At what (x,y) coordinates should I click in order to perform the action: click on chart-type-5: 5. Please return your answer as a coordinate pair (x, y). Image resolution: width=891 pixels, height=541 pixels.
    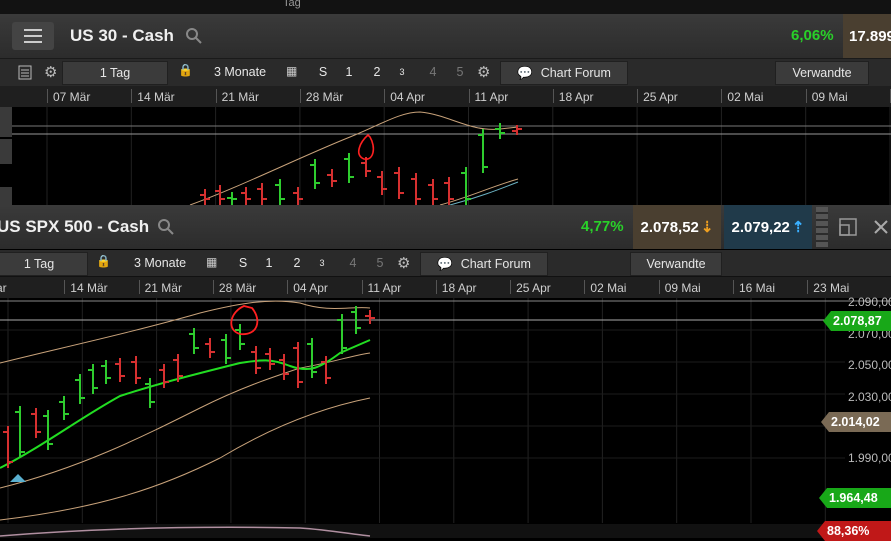
    Looking at the image, I should click on (460, 72).